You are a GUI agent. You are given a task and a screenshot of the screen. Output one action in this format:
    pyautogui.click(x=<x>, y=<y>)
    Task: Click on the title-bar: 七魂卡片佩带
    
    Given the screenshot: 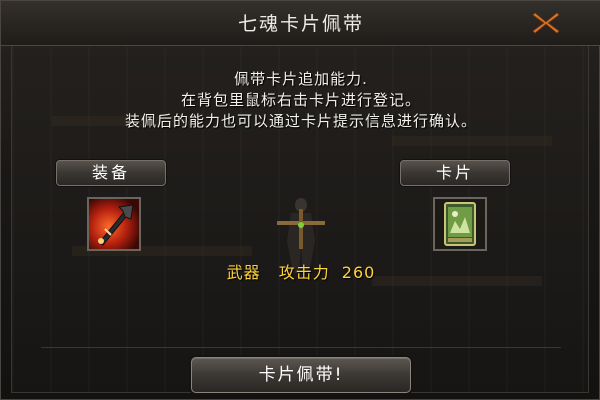 What is the action you would take?
    pyautogui.click(x=300, y=23)
    